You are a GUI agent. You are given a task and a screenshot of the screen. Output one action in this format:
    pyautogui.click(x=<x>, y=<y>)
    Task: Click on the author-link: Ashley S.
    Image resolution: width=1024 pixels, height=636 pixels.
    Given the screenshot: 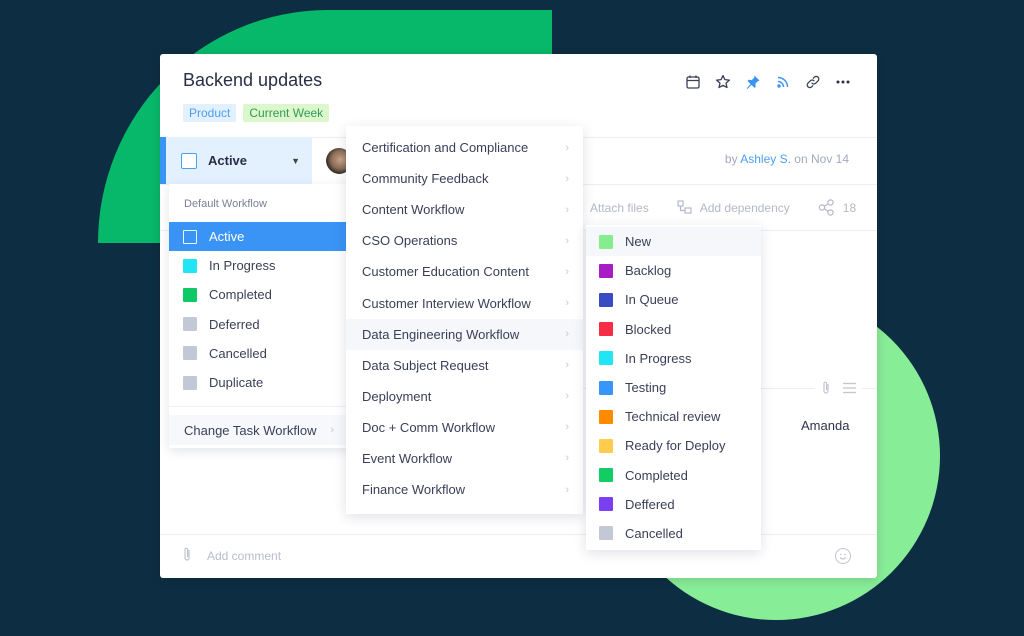 What is the action you would take?
    pyautogui.click(x=765, y=159)
    